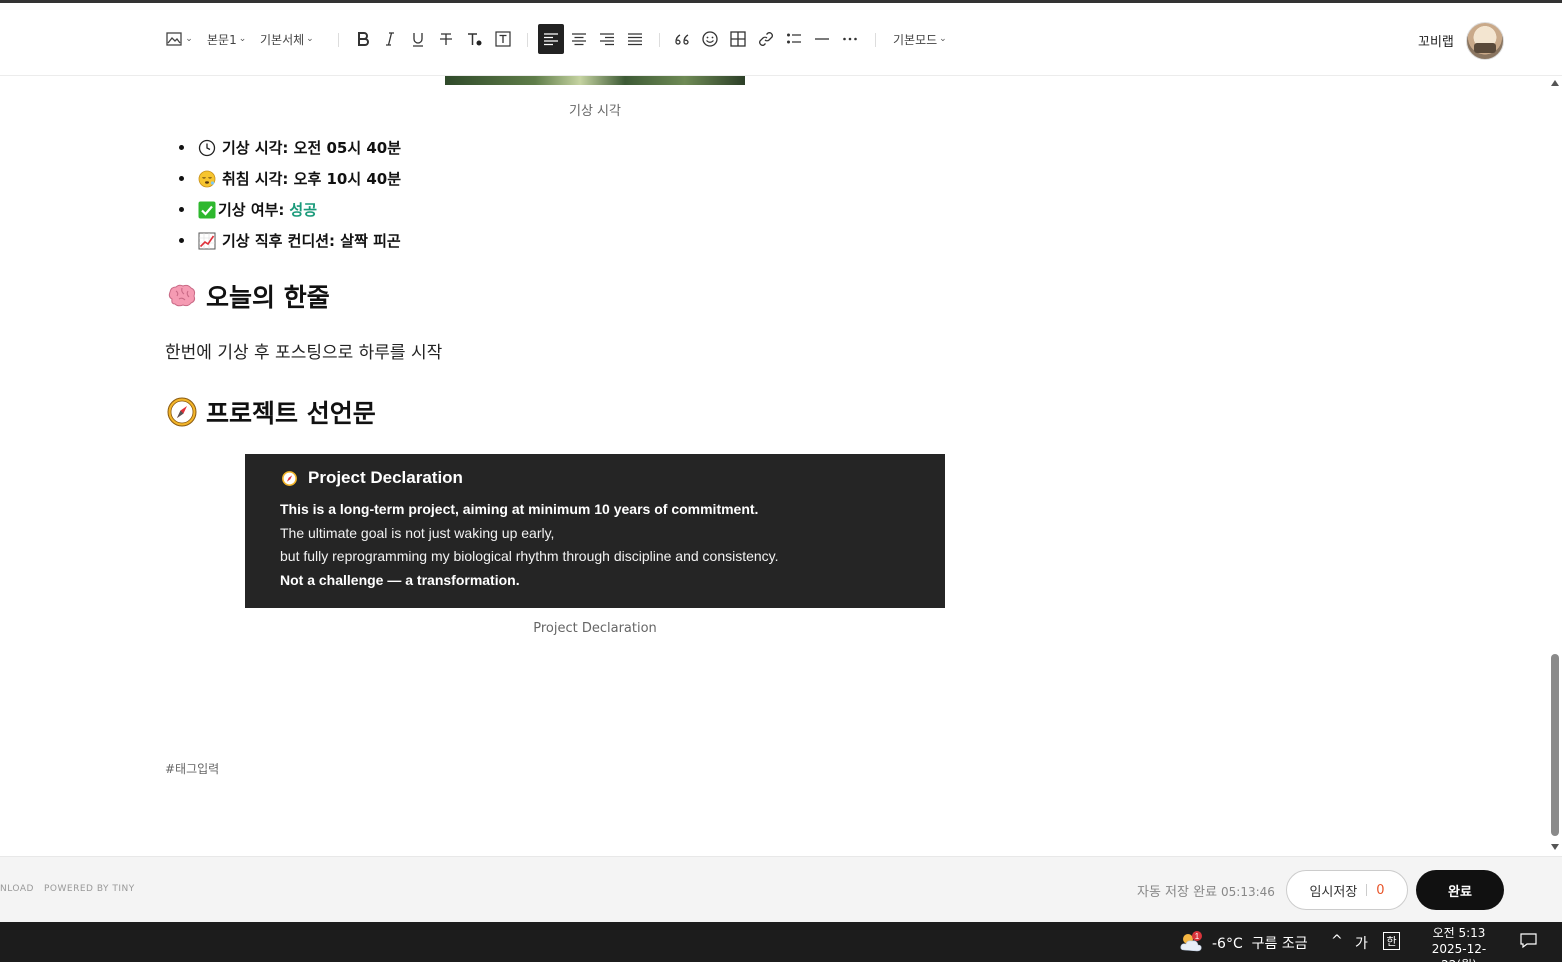 The image size is (1562, 973). I want to click on list-item-label: 기상 직후 컨디션: 살짝 피곤, so click(311, 241).